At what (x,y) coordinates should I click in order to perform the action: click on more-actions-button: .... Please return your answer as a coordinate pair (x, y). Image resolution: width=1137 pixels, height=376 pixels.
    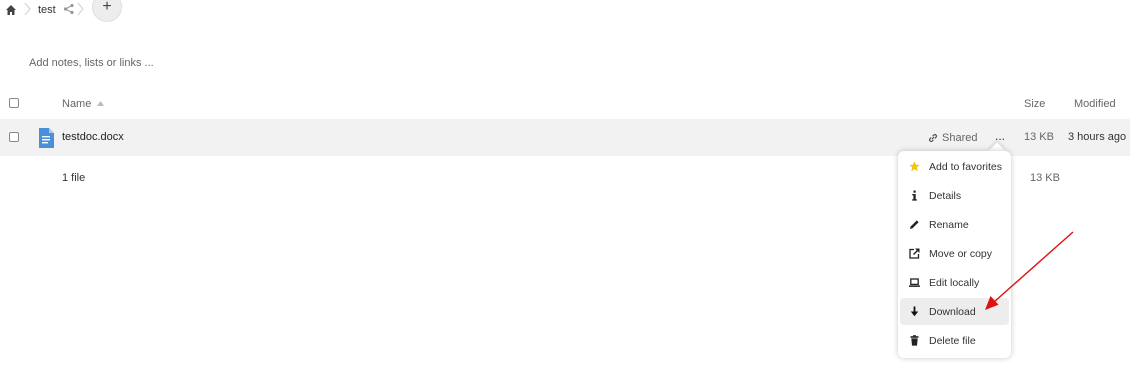
    Looking at the image, I should click on (1000, 136).